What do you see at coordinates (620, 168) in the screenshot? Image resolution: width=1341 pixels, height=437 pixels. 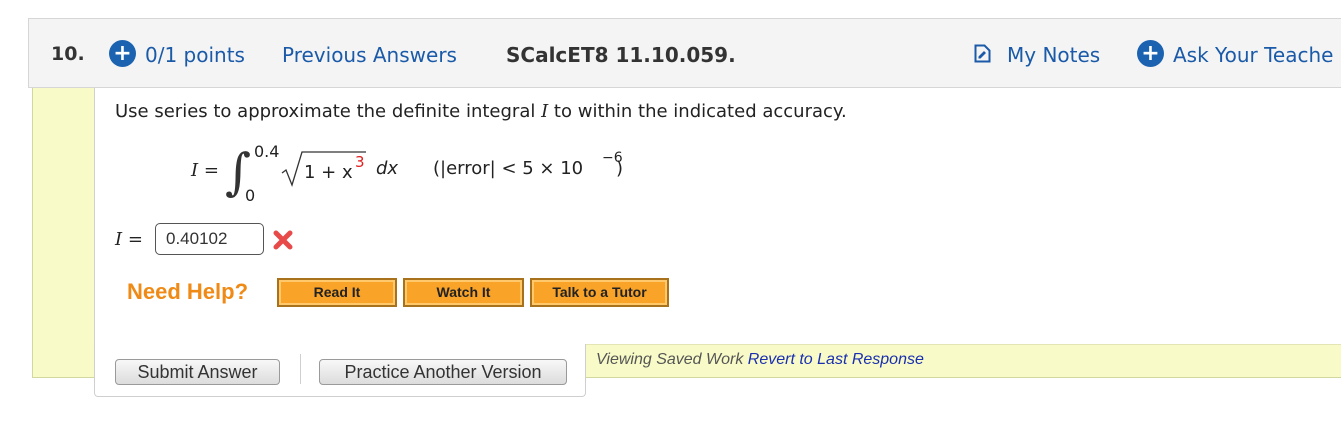 I see `accuracy-close: )` at bounding box center [620, 168].